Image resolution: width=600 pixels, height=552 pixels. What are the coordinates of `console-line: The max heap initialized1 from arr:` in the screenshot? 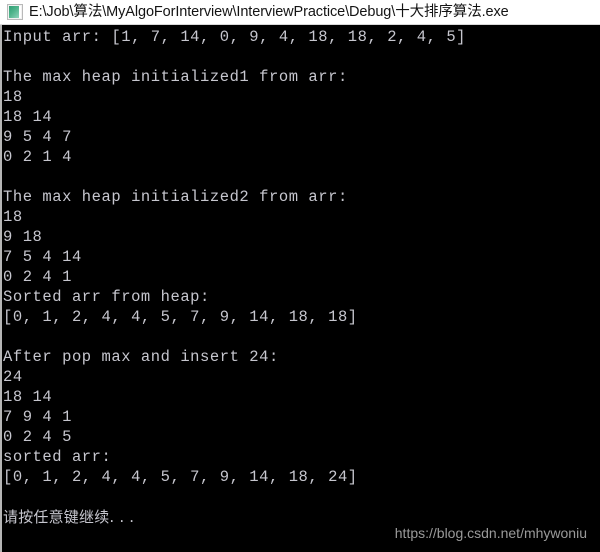 It's located at (175, 77).